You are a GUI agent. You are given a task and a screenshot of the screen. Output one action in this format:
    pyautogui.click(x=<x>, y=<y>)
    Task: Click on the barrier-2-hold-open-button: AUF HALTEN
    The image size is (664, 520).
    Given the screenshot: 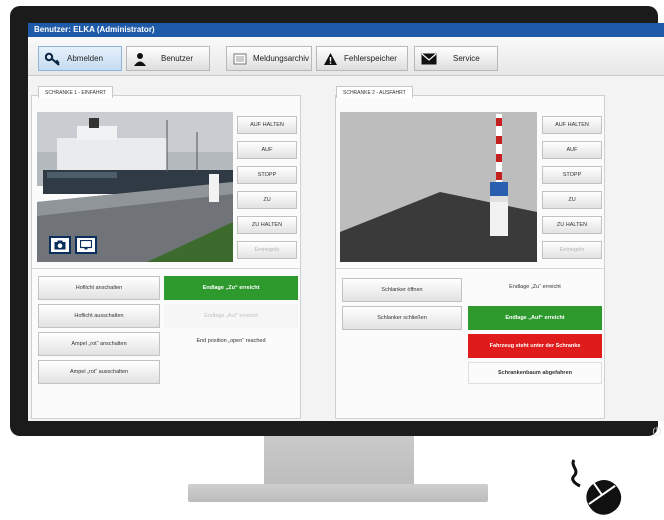 What is the action you would take?
    pyautogui.click(x=572, y=125)
    